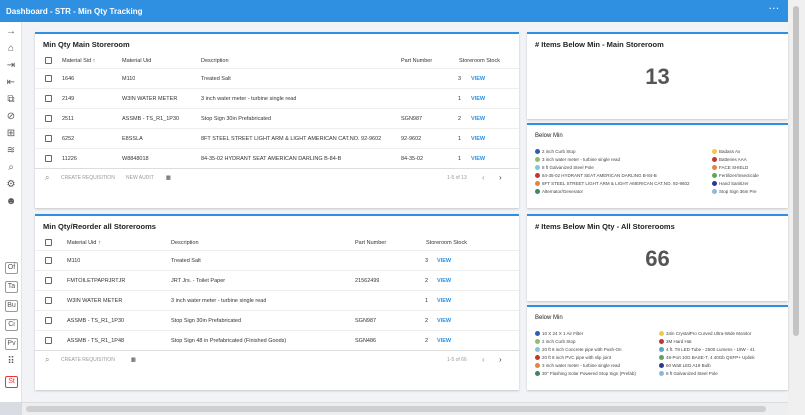 Image resolution: width=805 pixels, height=415 pixels. I want to click on shortcut-st: St, so click(11, 382).